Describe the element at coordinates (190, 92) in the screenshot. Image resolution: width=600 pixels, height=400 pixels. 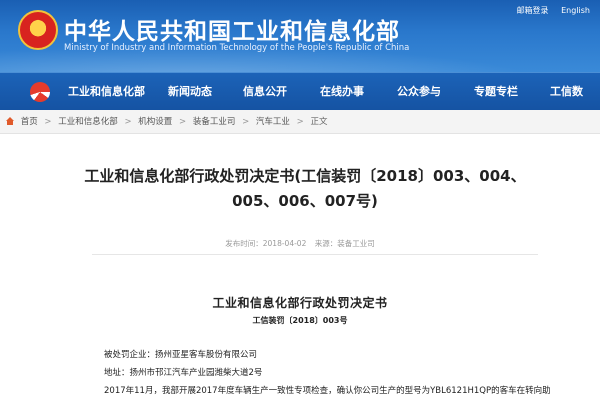
I see `nav-item-news: 新闻动态` at that location.